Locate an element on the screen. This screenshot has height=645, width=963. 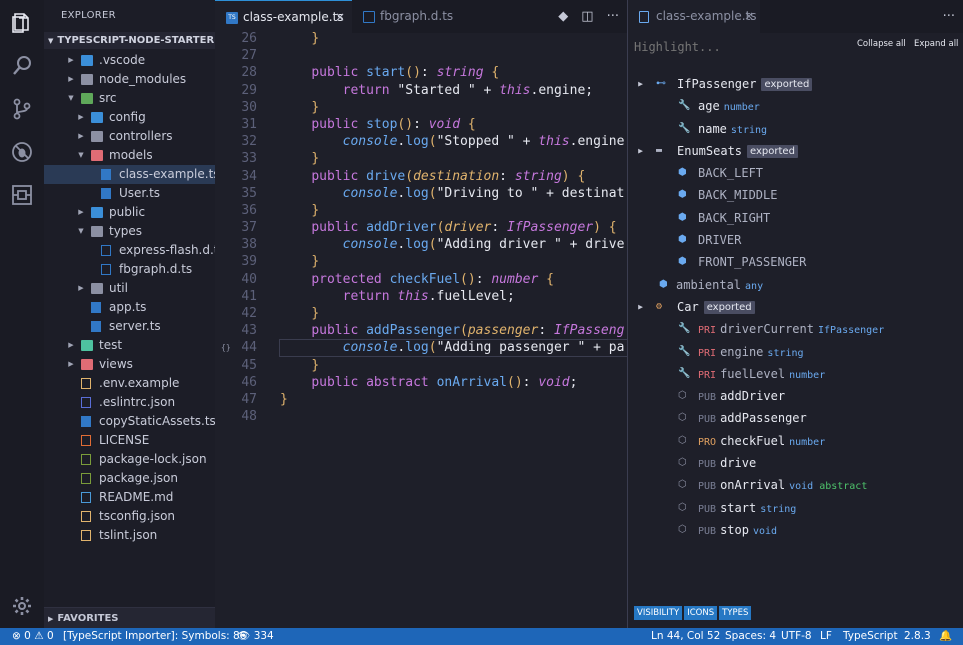
tree-item: express-flash.d.ts is located at coordinates (129, 250).